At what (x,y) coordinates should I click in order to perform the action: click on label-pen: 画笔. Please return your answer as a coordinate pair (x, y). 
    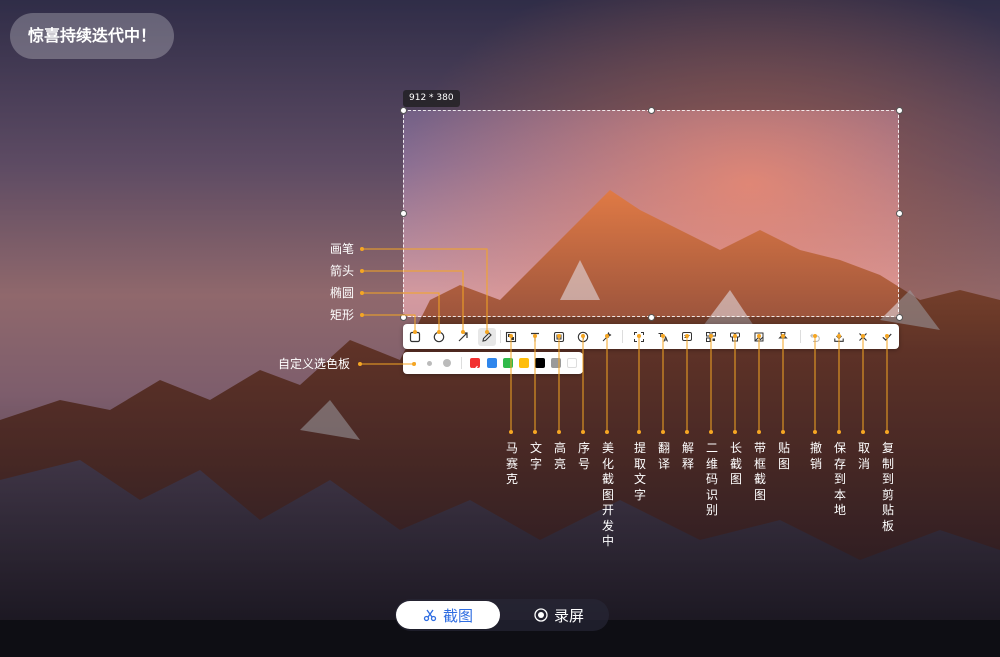
    Looking at the image, I should click on (342, 249).